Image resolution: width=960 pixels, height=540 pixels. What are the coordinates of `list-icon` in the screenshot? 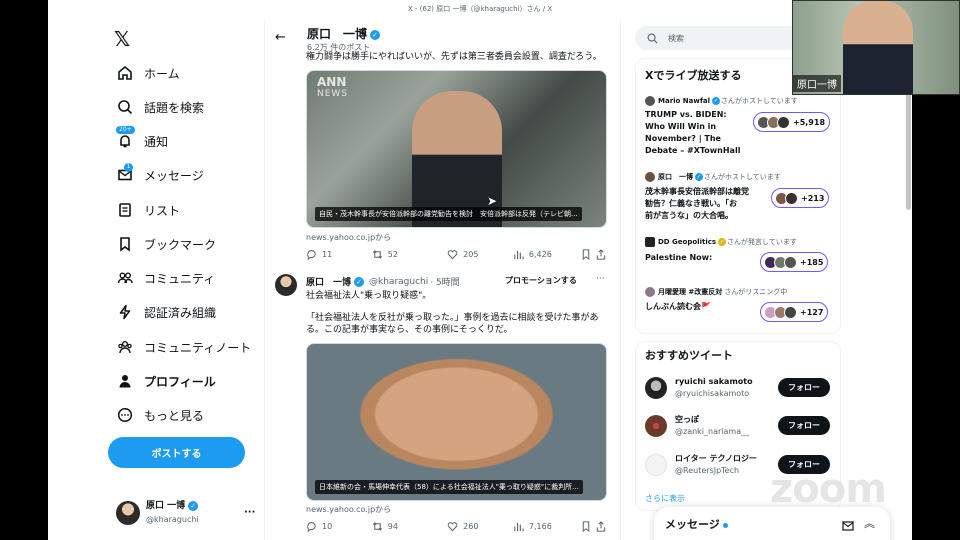 It's located at (125, 210).